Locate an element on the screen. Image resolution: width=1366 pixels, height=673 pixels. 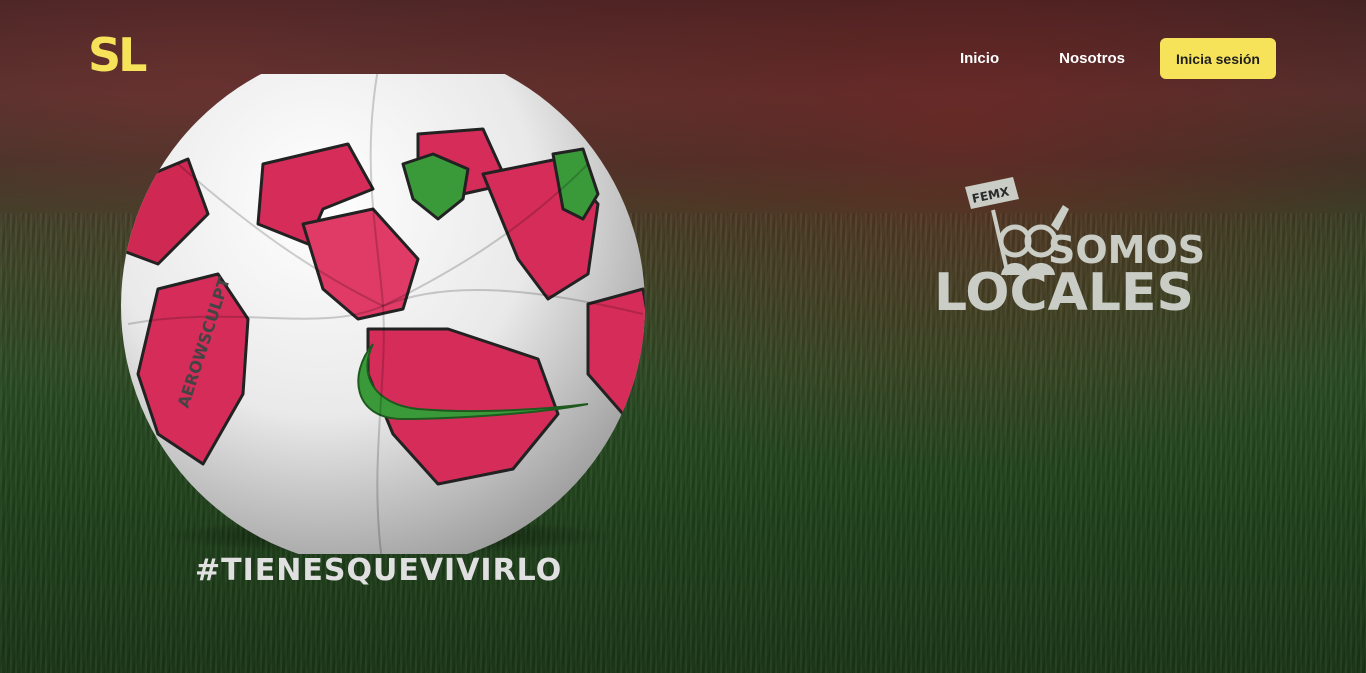
main-nav: Inicio Nosotros Inicia sesión is located at coordinates (1118, 58).